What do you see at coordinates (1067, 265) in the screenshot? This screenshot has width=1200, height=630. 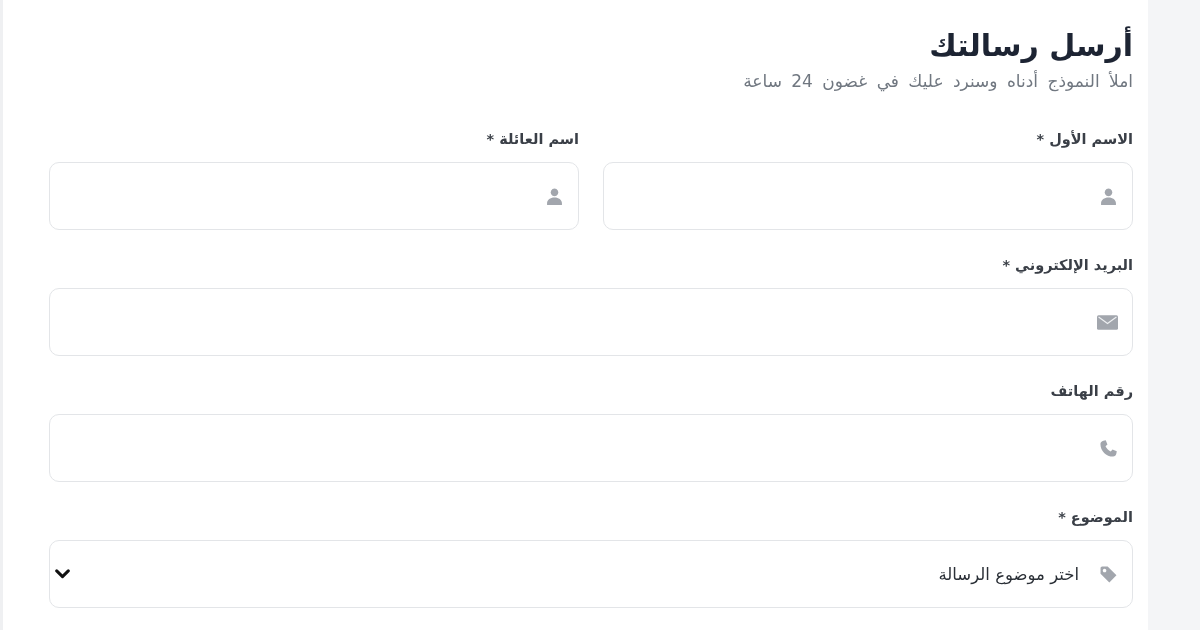 I see `field-label: البريد الإلكتروني *` at bounding box center [1067, 265].